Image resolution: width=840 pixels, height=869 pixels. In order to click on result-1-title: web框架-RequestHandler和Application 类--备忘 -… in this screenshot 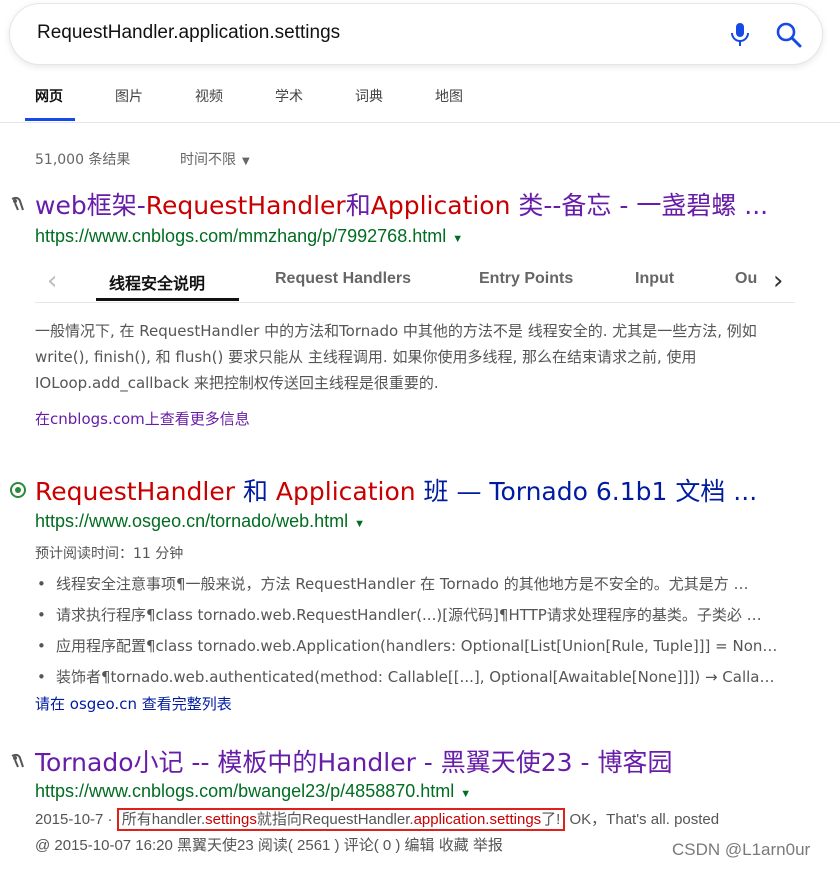, I will do `click(401, 204)`.